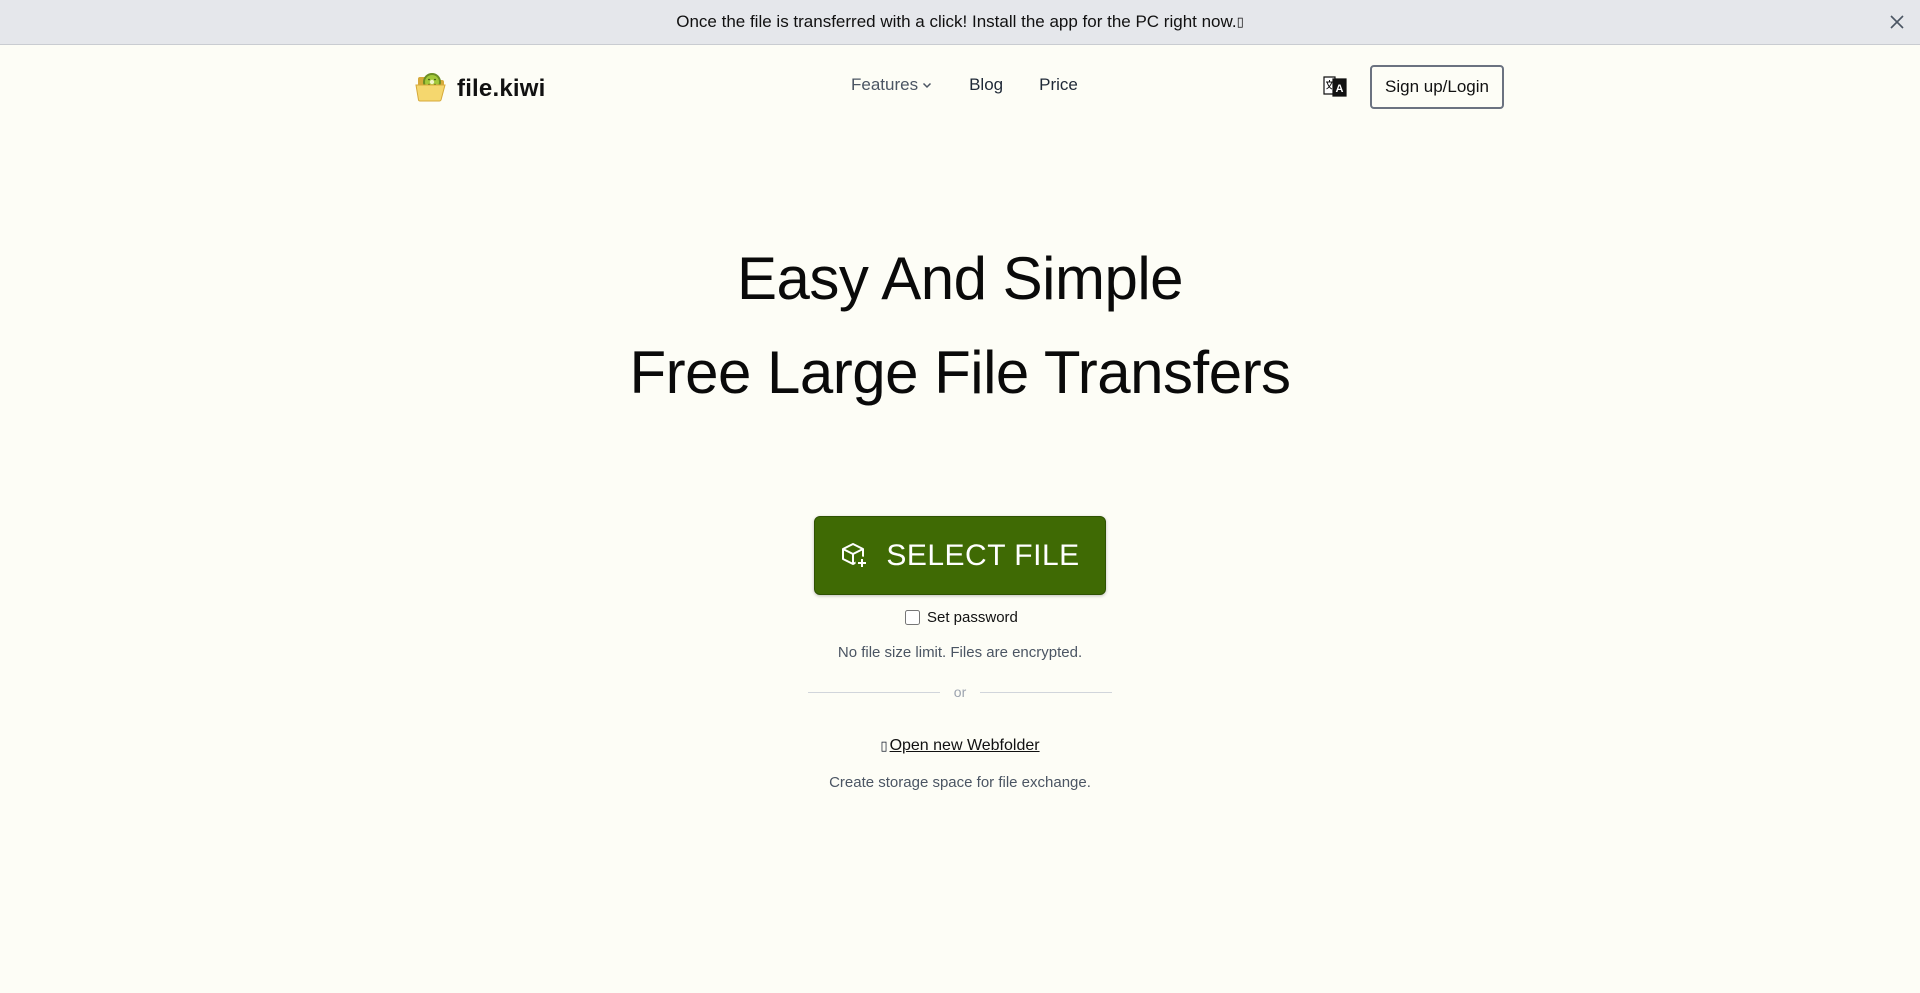 The height and width of the screenshot is (993, 1920). Describe the element at coordinates (983, 555) in the screenshot. I see `select-file-label: SELECT FILE` at that location.